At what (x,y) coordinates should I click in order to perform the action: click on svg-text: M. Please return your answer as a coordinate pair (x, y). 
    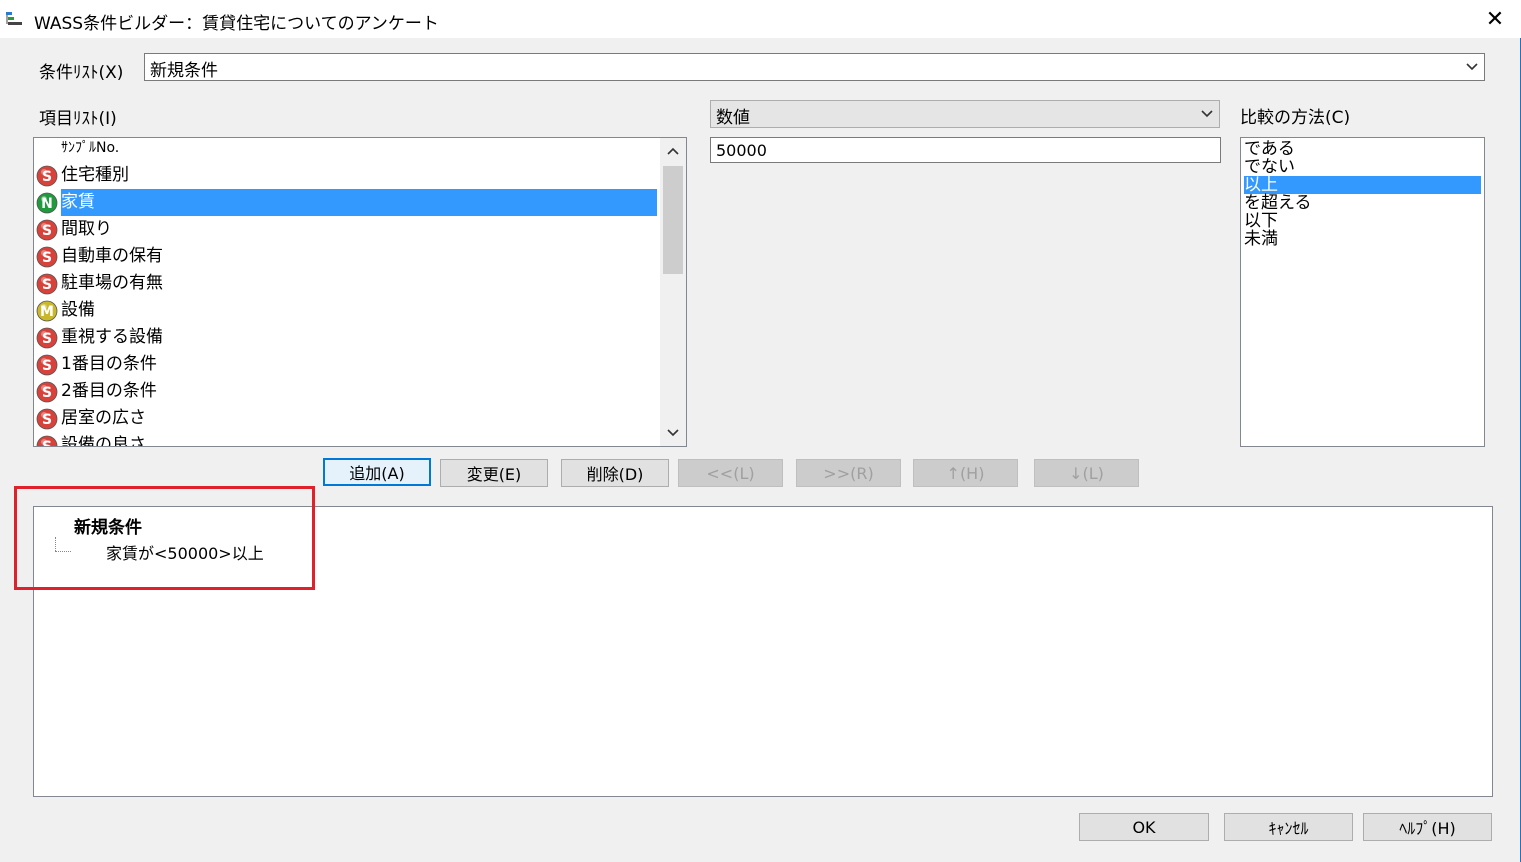
    Looking at the image, I should click on (47, 312).